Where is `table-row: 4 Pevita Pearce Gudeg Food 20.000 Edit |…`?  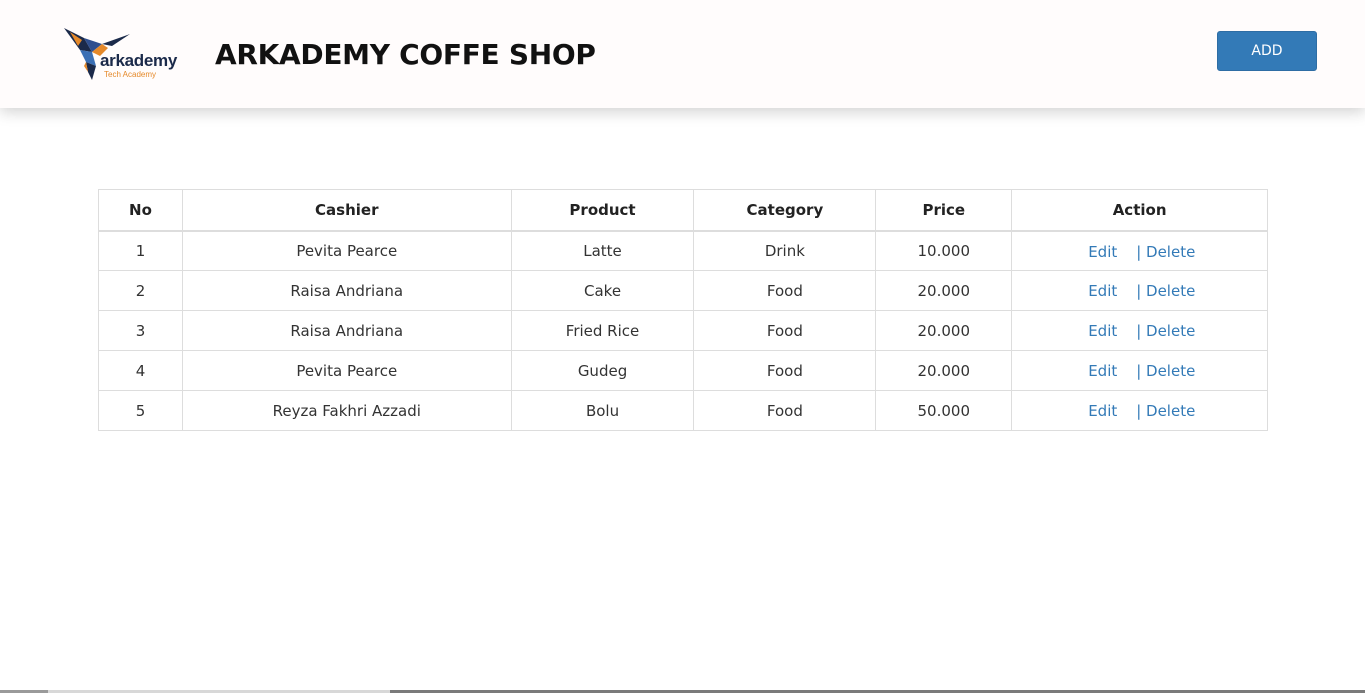 table-row: 4 Pevita Pearce Gudeg Food 20.000 Edit |… is located at coordinates (683, 370).